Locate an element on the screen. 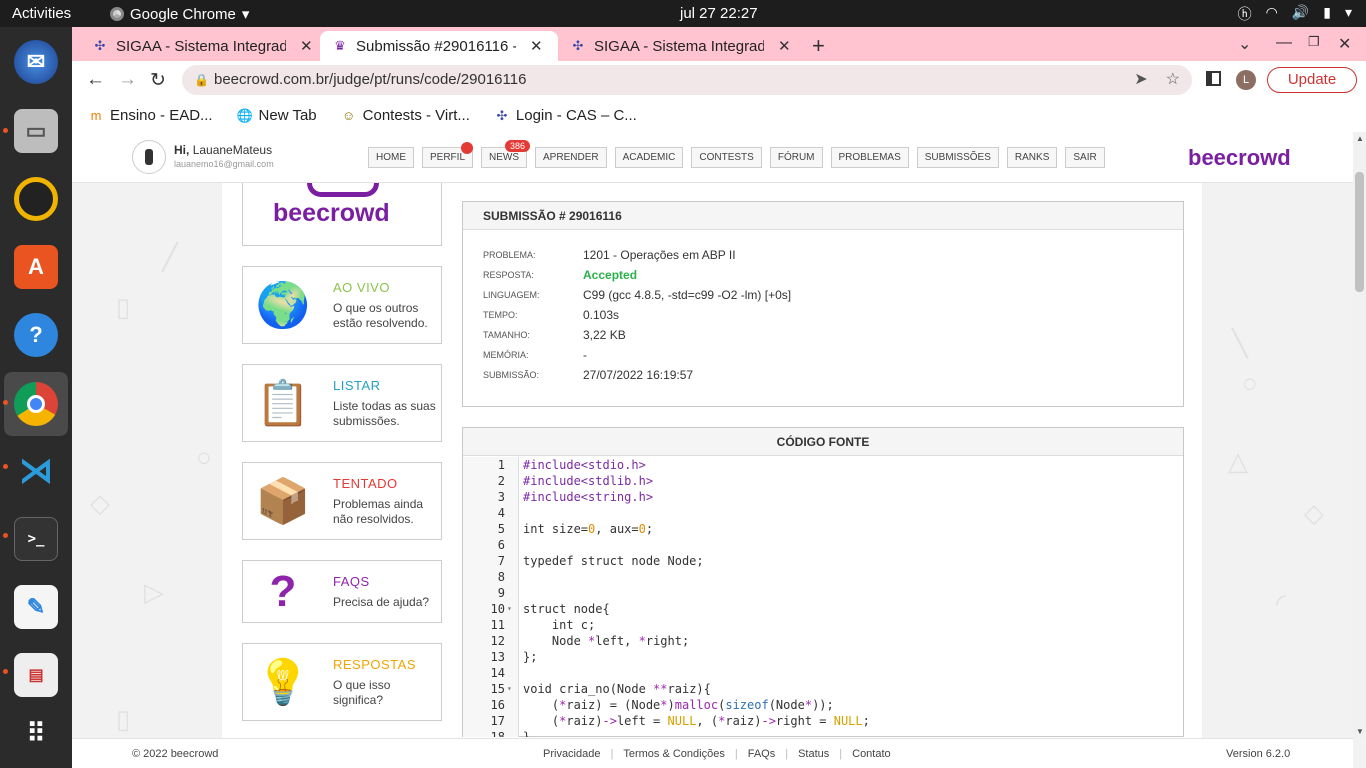 This screenshot has height=768, width=1366. bookmark-star-icon: ☆ is located at coordinates (1173, 80).